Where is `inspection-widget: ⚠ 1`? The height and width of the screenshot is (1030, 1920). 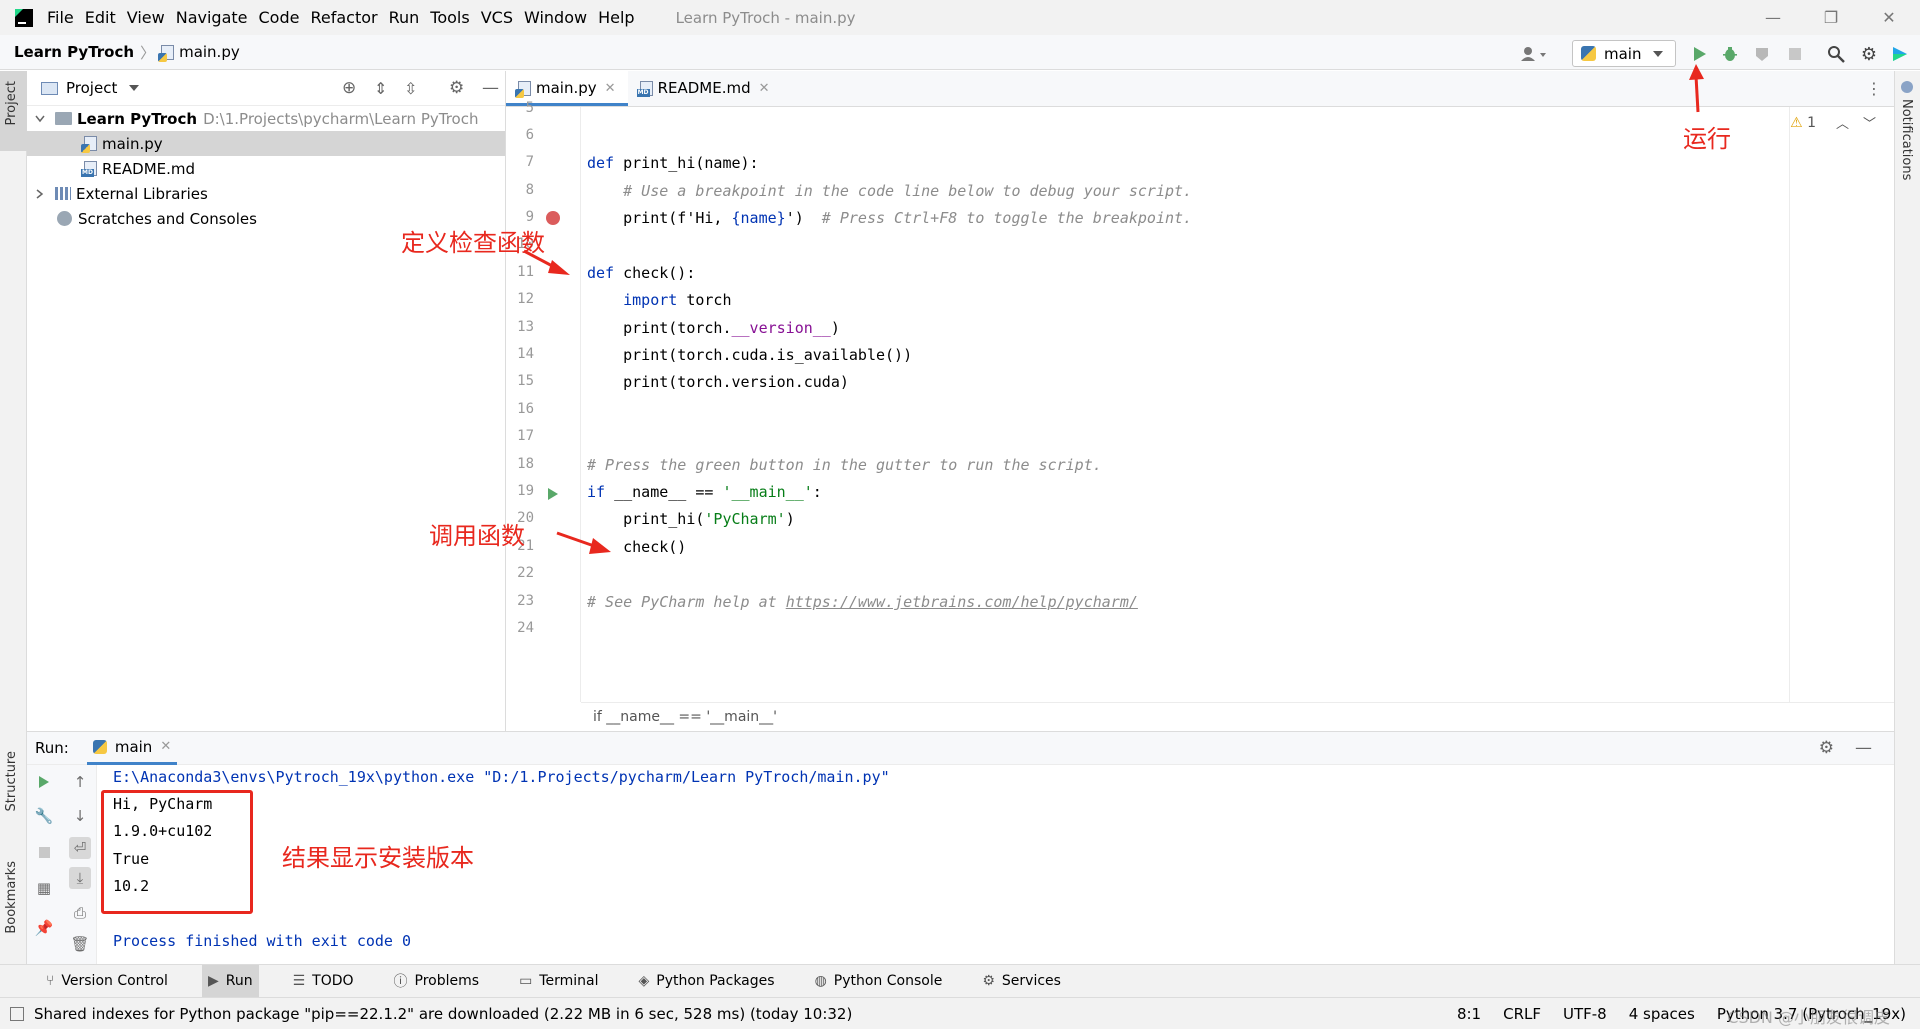
inspection-widget: ⚠ 1 is located at coordinates (1803, 123).